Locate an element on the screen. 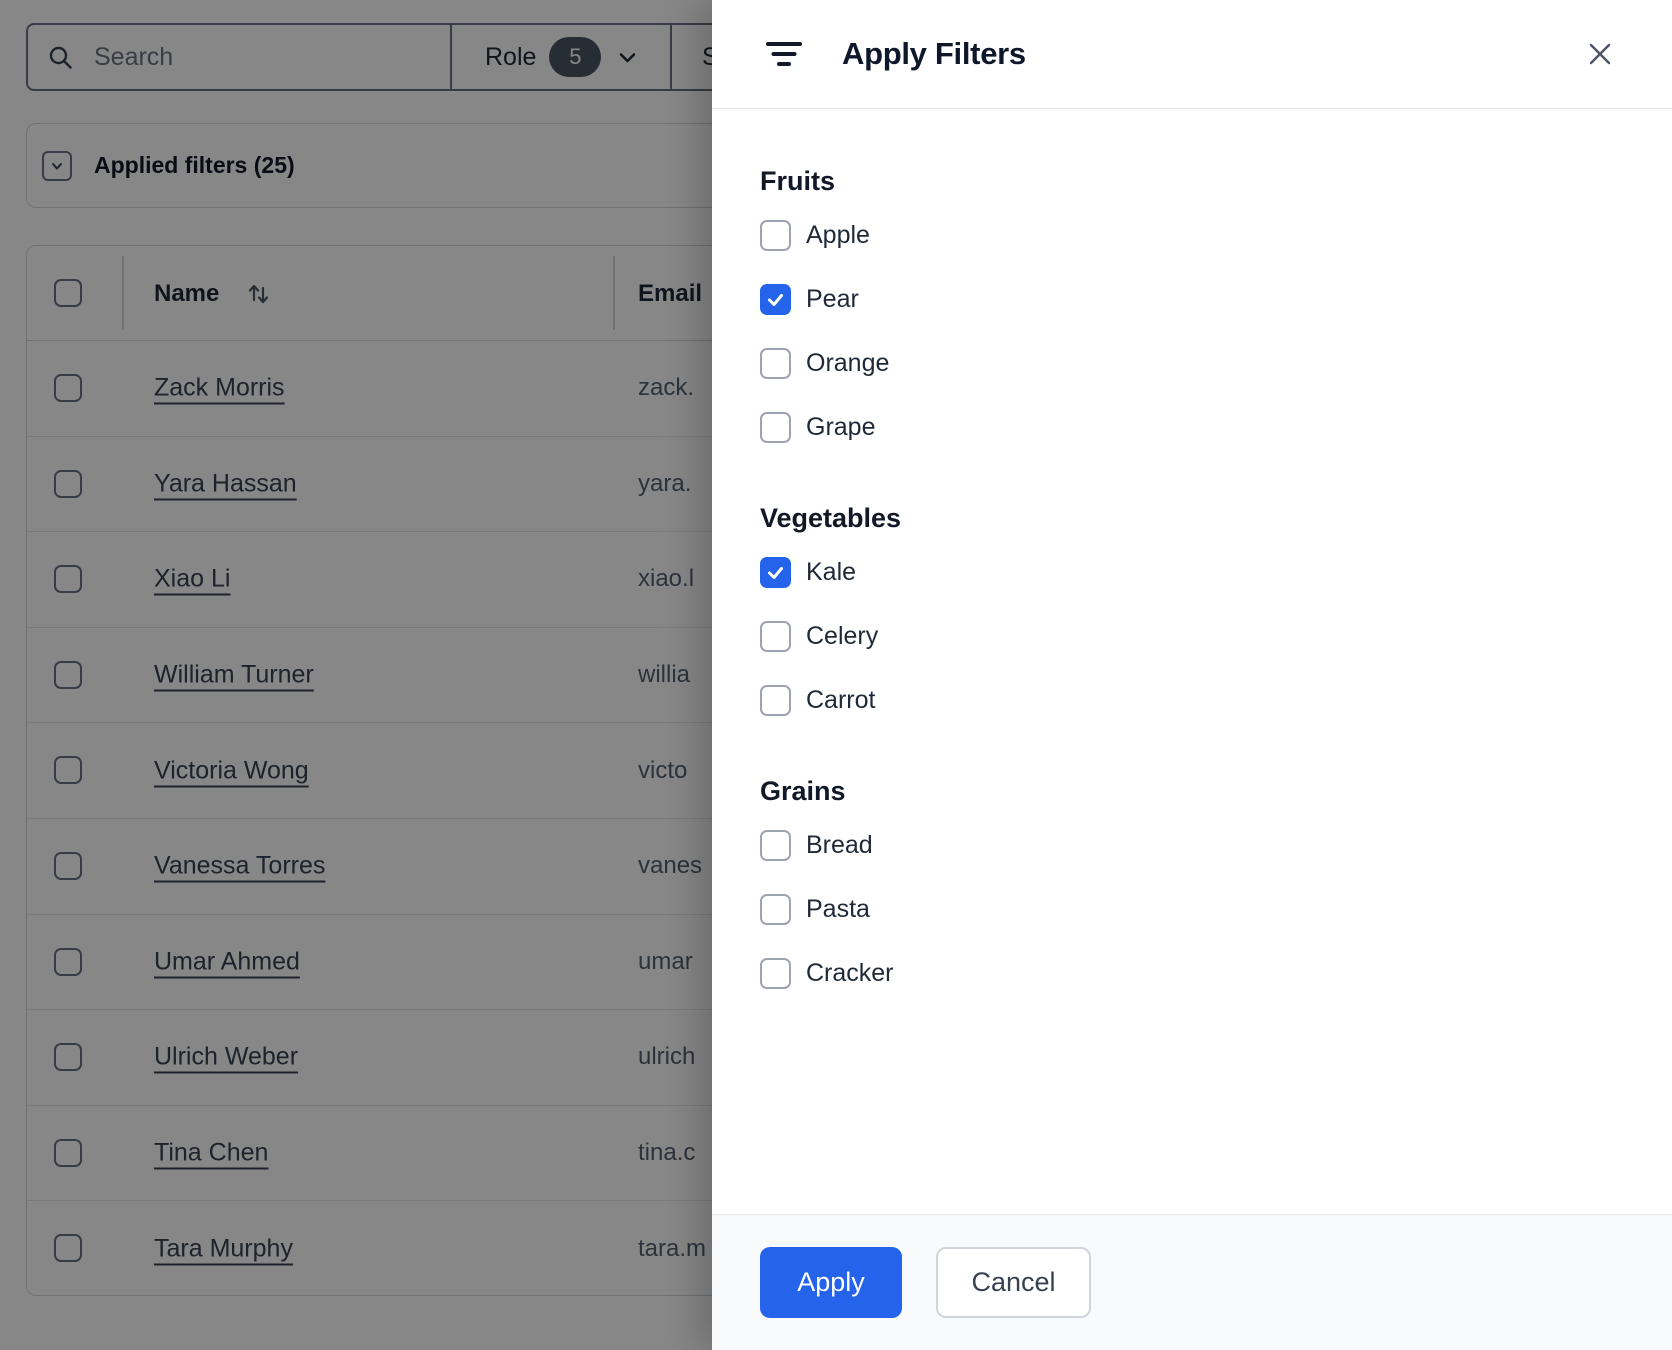 This screenshot has width=1672, height=1350. filter-option-pasta: Pasta is located at coordinates (1192, 909).